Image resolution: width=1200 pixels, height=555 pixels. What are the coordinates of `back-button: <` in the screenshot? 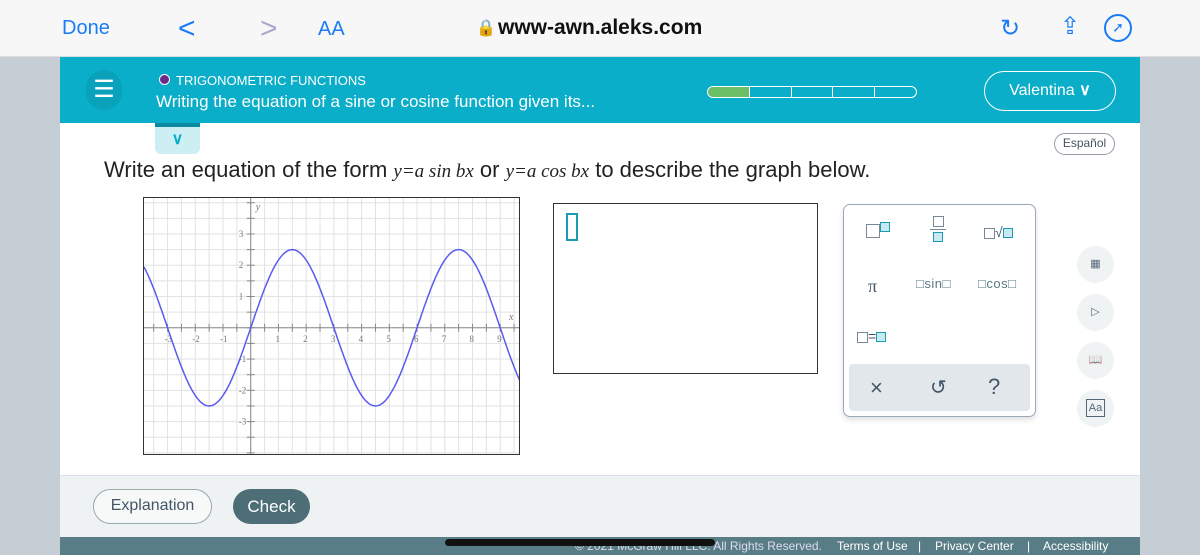 It's located at (187, 29).